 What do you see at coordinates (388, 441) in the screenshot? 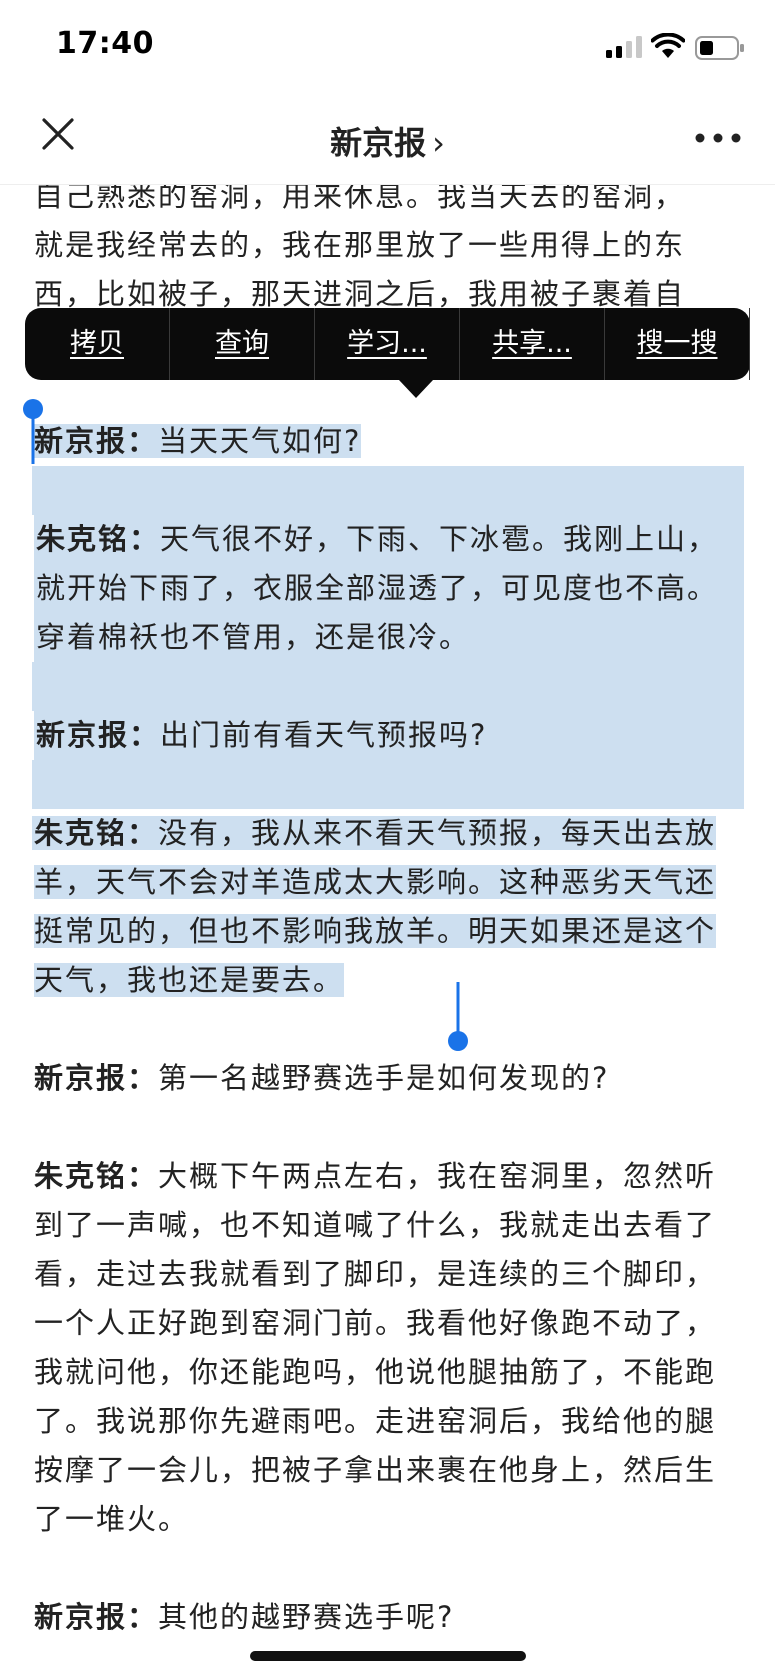
I see `article-paragraph: 新京报：当天天气如何?` at bounding box center [388, 441].